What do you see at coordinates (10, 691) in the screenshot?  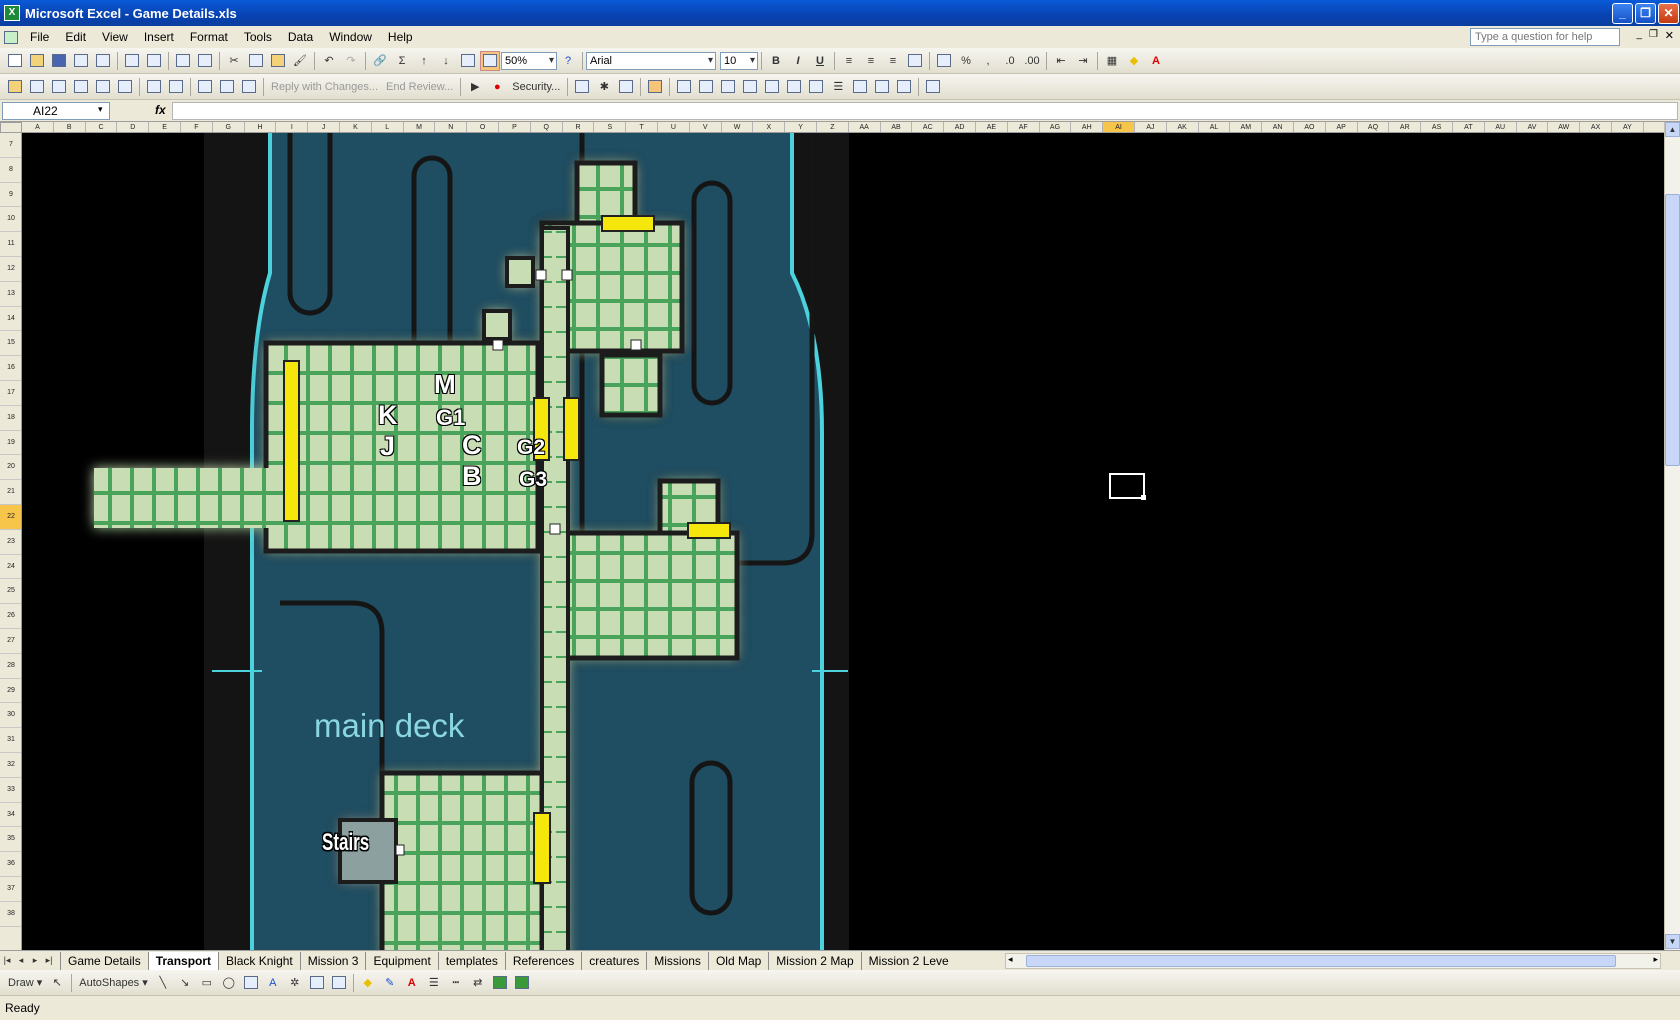 I see `row-header: 29` at bounding box center [10, 691].